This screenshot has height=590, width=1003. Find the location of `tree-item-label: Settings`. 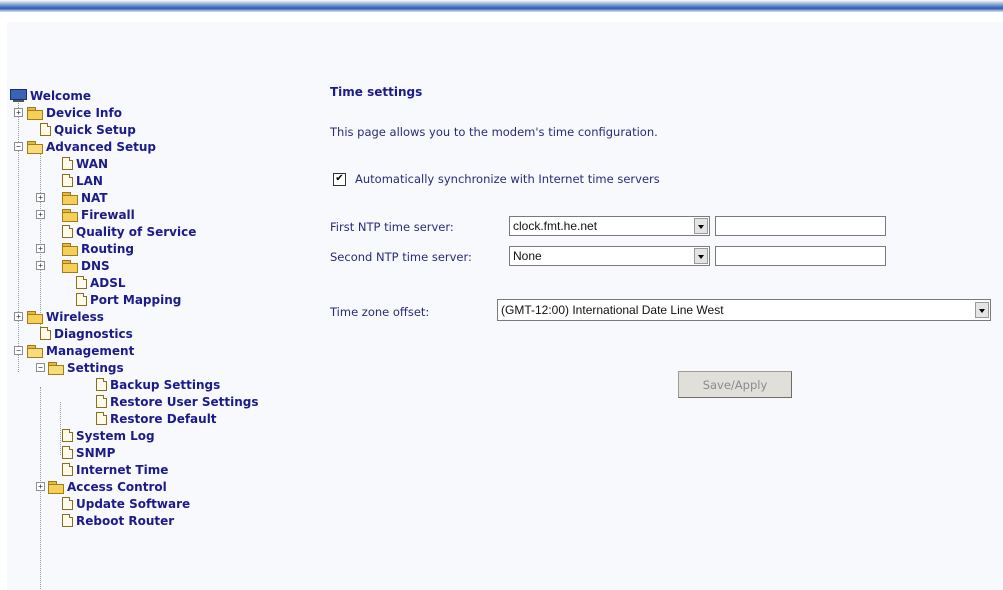

tree-item-label: Settings is located at coordinates (95, 367).